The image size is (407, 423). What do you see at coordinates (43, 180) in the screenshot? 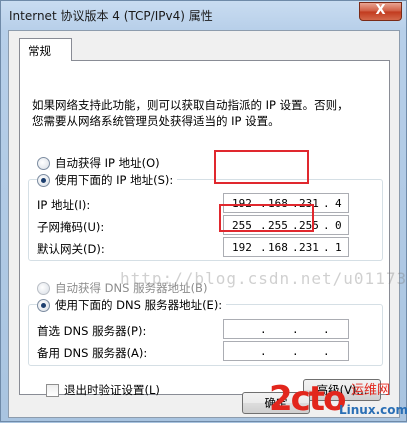
I see `ip-manual-radio` at bounding box center [43, 180].